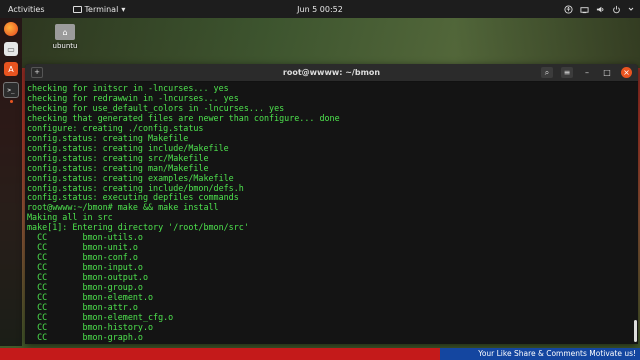 Image resolution: width=640 pixels, height=360 pixels. What do you see at coordinates (331, 43) in the screenshot?
I see `desktop-wallpaper` at bounding box center [331, 43].